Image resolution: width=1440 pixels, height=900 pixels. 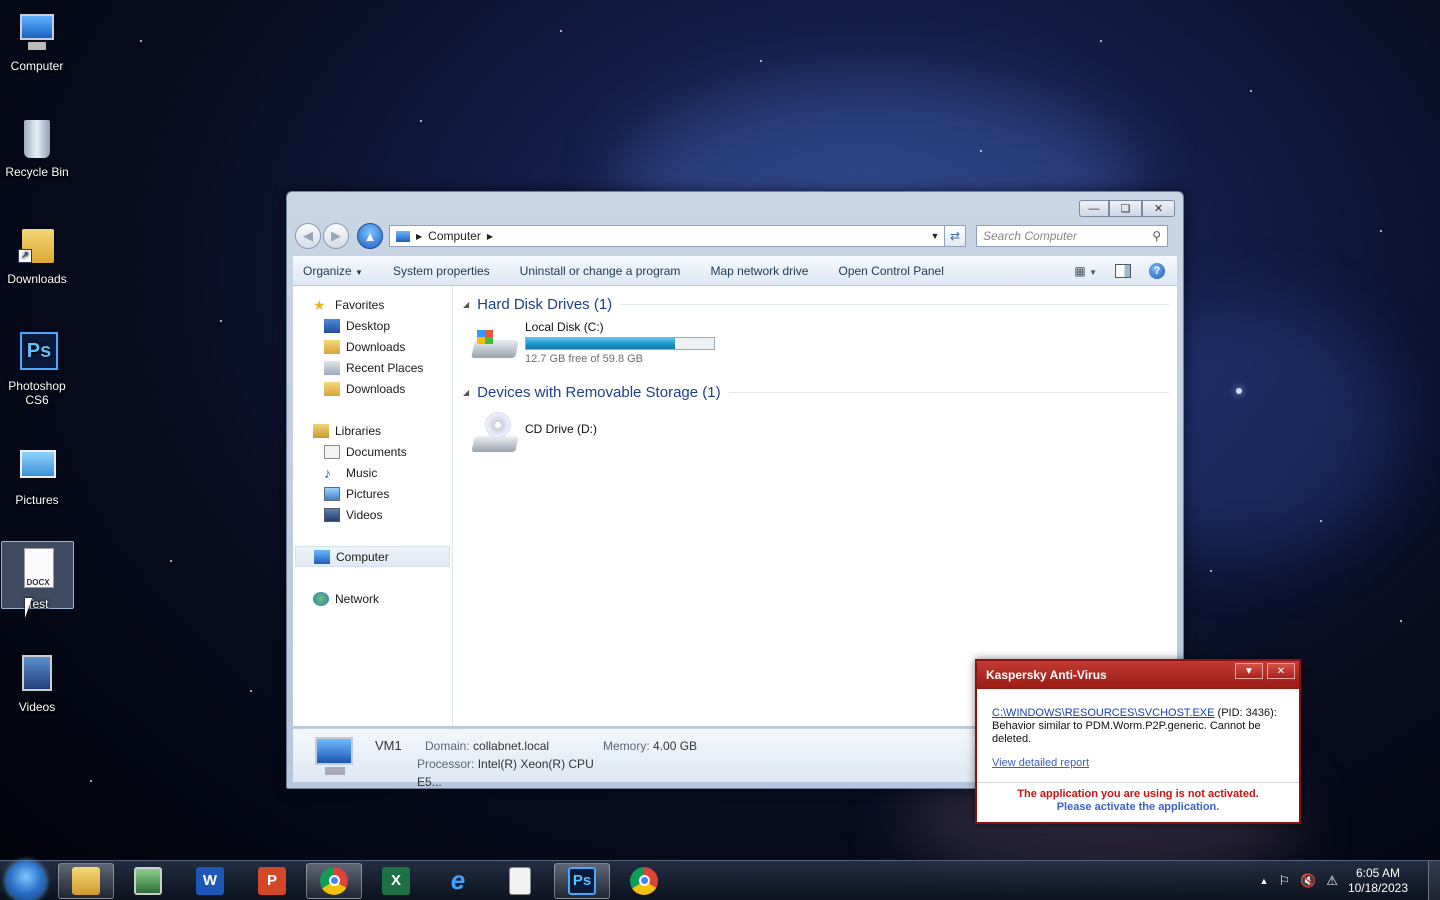 I want to click on back-button: ◀, so click(x=308, y=236).